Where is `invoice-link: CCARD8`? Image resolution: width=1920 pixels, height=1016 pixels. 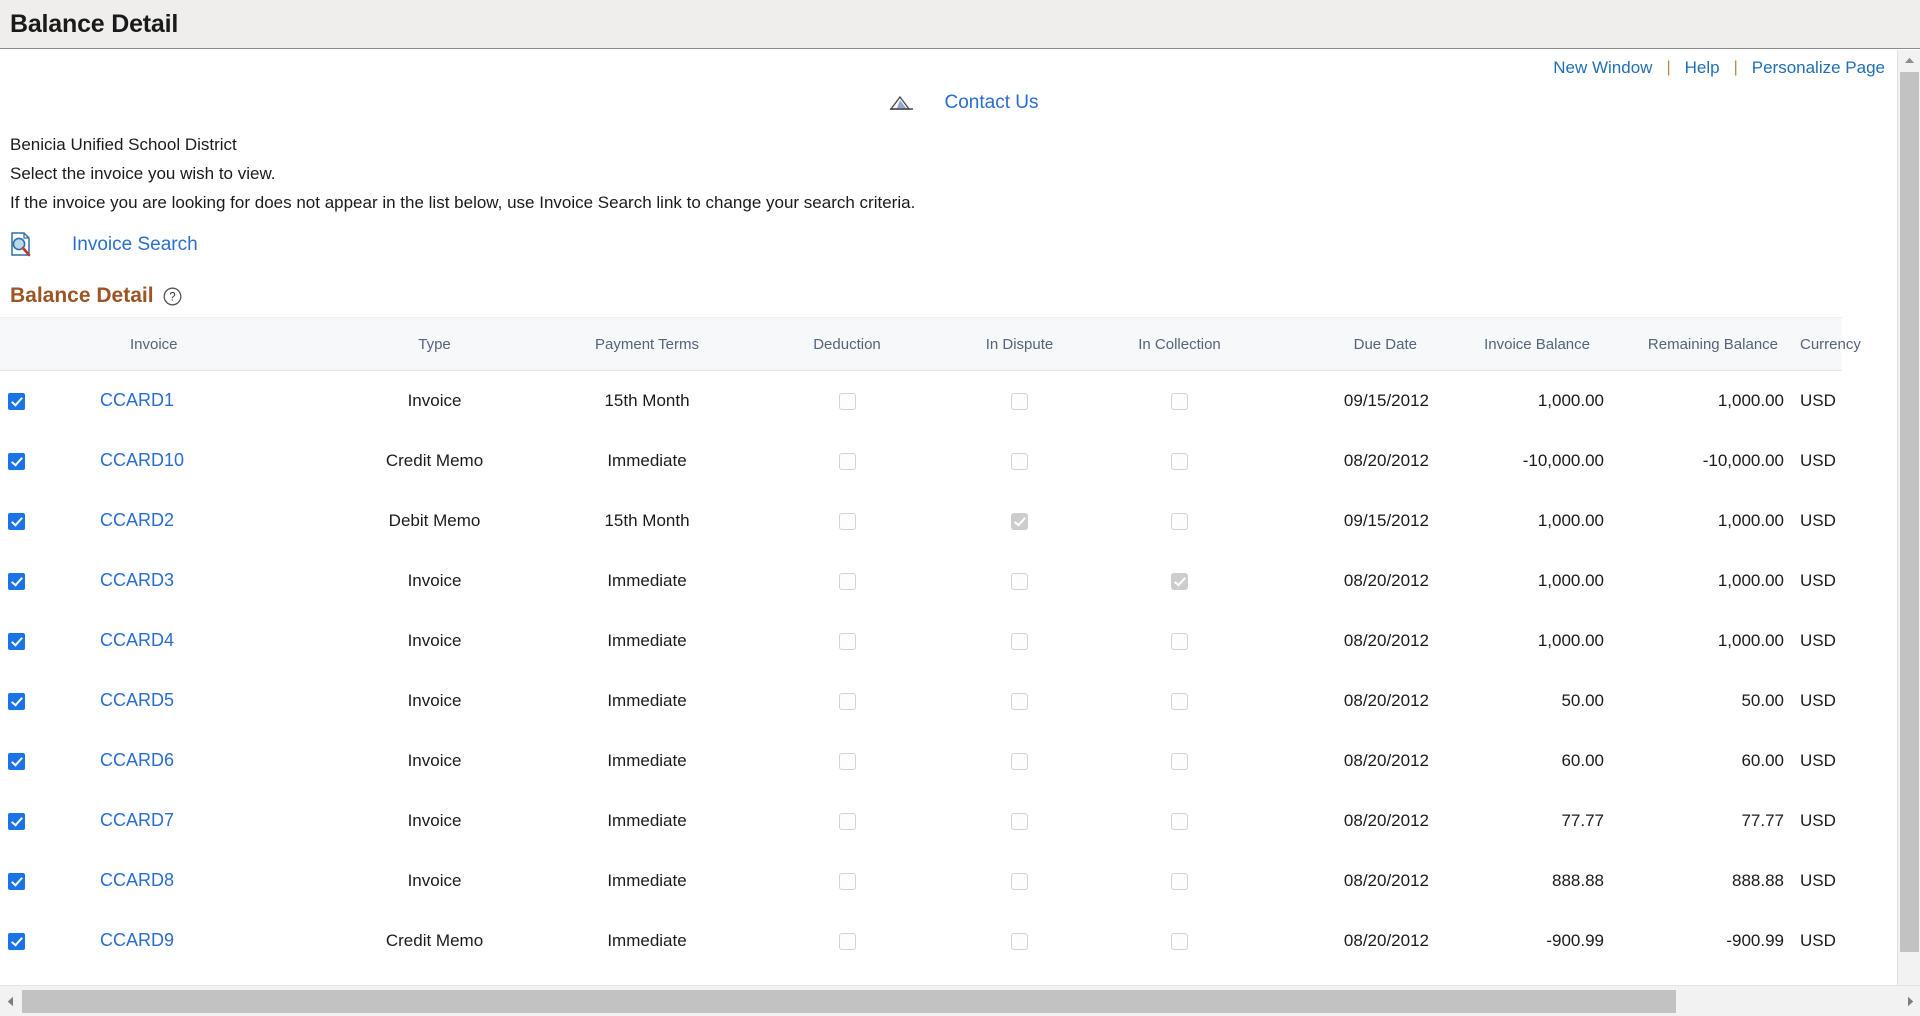
invoice-link: CCARD8 is located at coordinates (137, 880).